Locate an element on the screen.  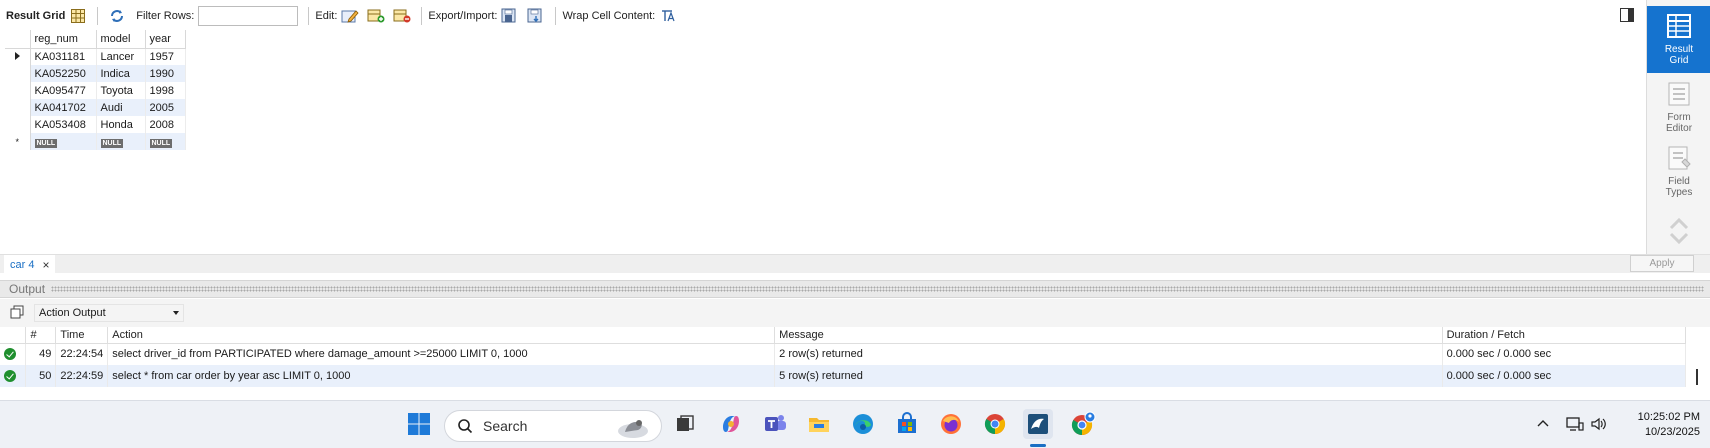
form-editor-label-1: Form is located at coordinates (1679, 117).